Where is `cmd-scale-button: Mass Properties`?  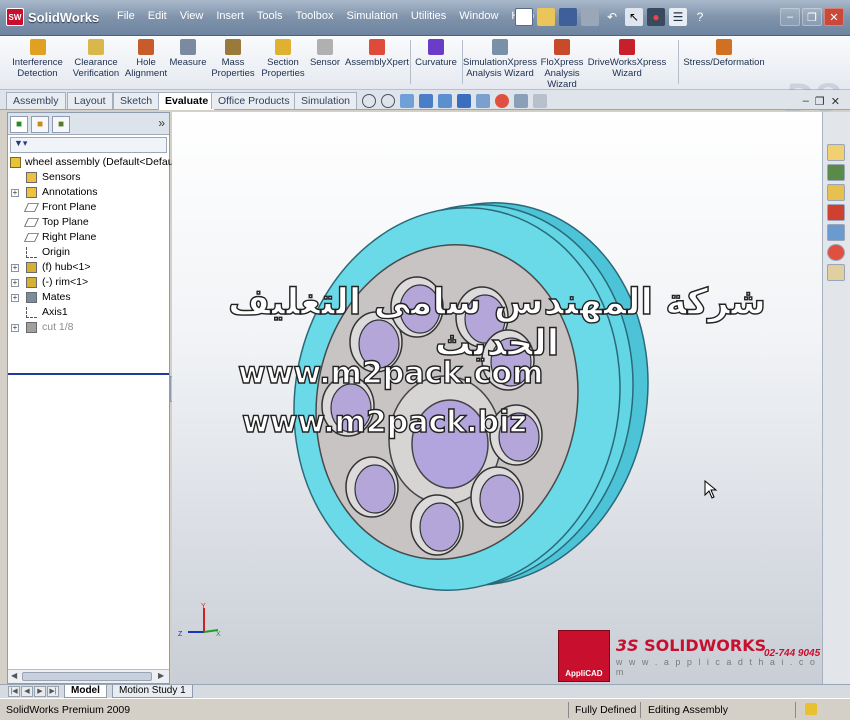
cmd-scale-button: Mass Properties is located at coordinates (233, 59).